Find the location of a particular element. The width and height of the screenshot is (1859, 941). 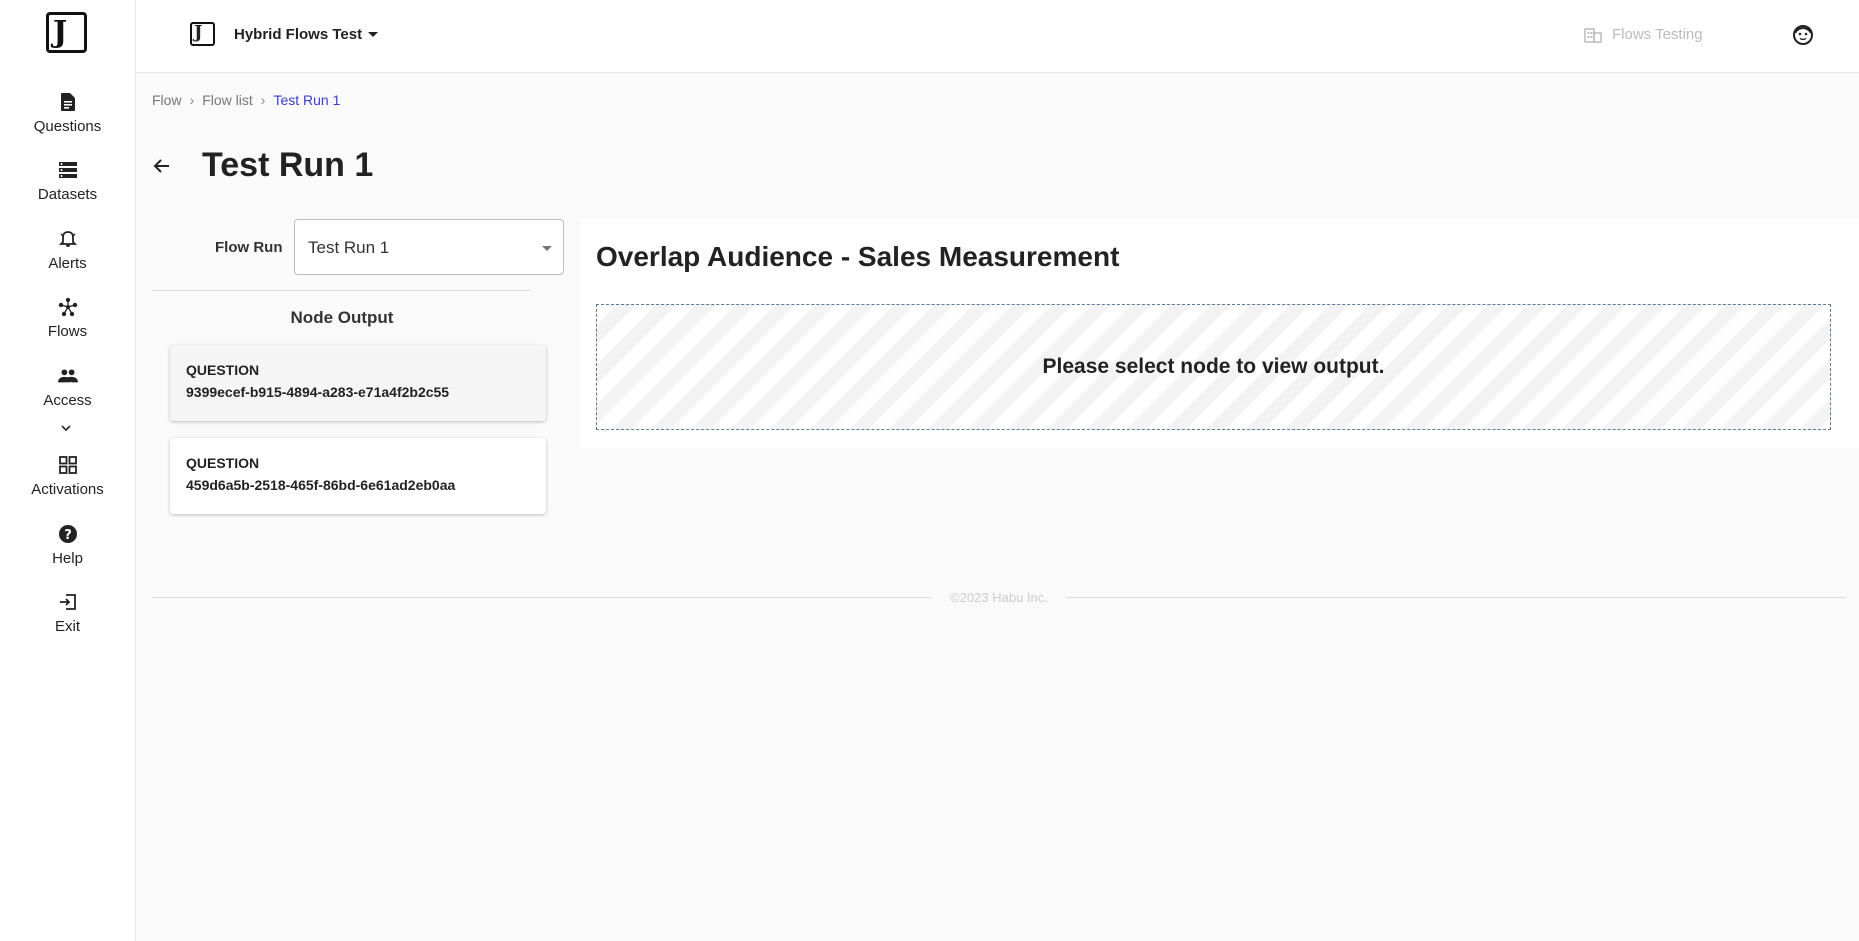

sidebar-item-alerts: Alerts is located at coordinates (67, 250).